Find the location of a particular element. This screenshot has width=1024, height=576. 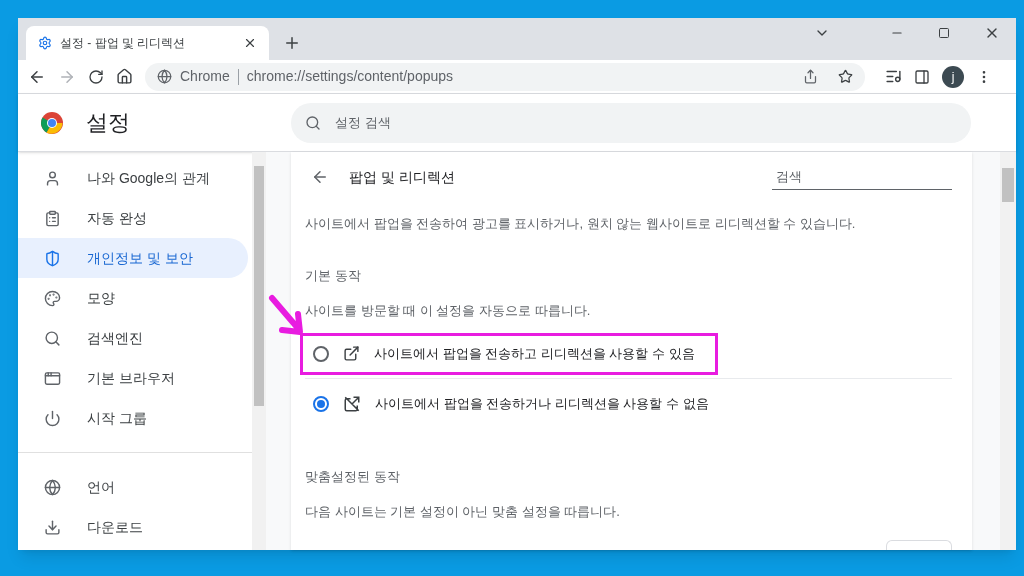

browser-tab: 설정 - 팝업 및 리디렉션 is located at coordinates (147, 43).